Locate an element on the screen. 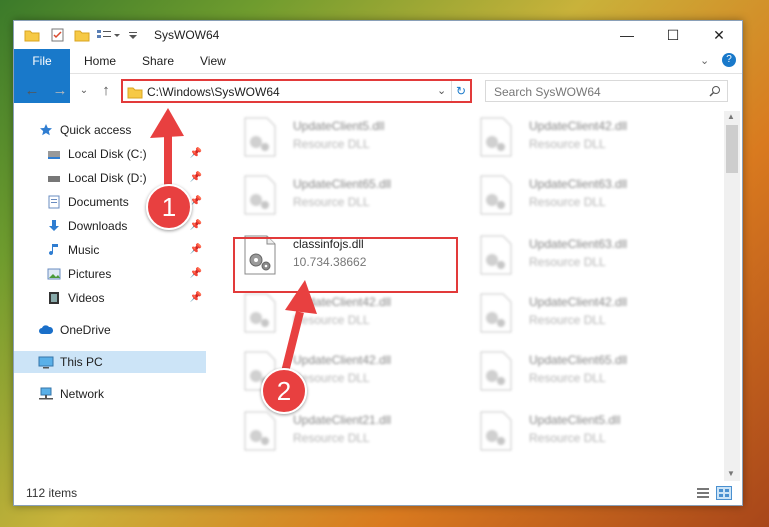 Image resolution: width=769 pixels, height=527 pixels. arrow-2-shaft is located at coordinates (292, 342).